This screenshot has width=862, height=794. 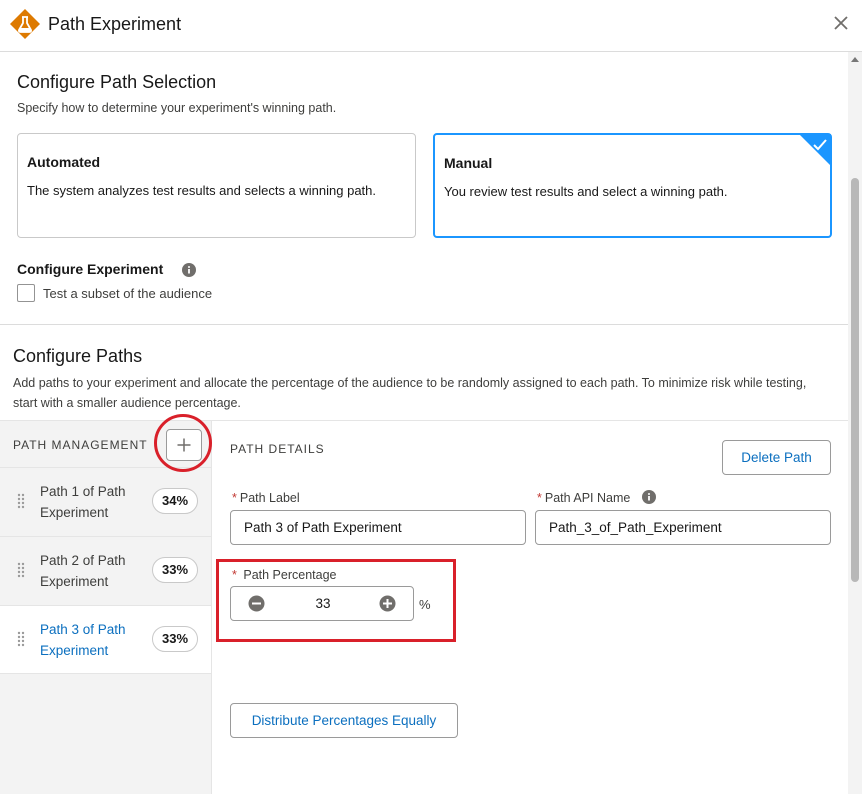 I want to click on automated-option-title: Automated, so click(x=64, y=162).